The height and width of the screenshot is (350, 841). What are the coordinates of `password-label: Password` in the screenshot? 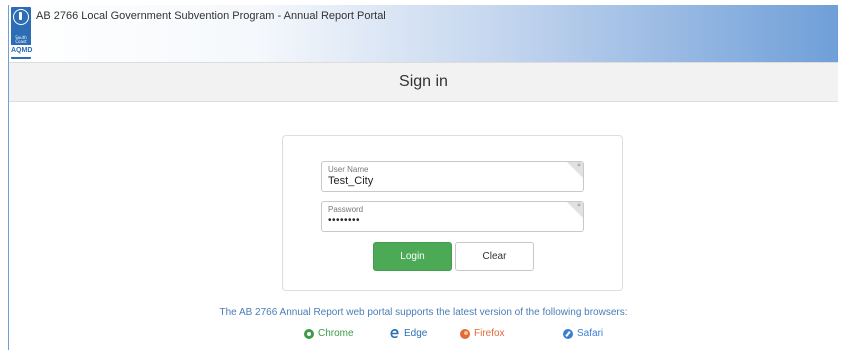 It's located at (346, 209).